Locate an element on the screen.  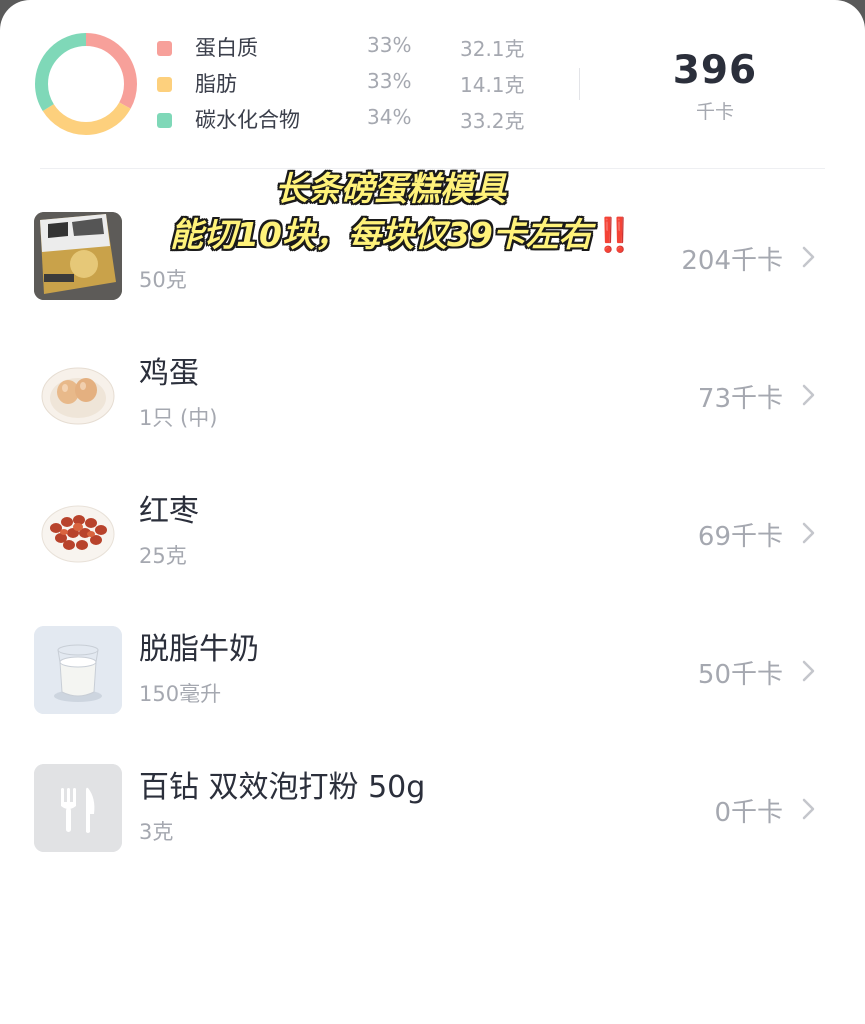
food-quantity: 1只 (中) is located at coordinates (178, 418).